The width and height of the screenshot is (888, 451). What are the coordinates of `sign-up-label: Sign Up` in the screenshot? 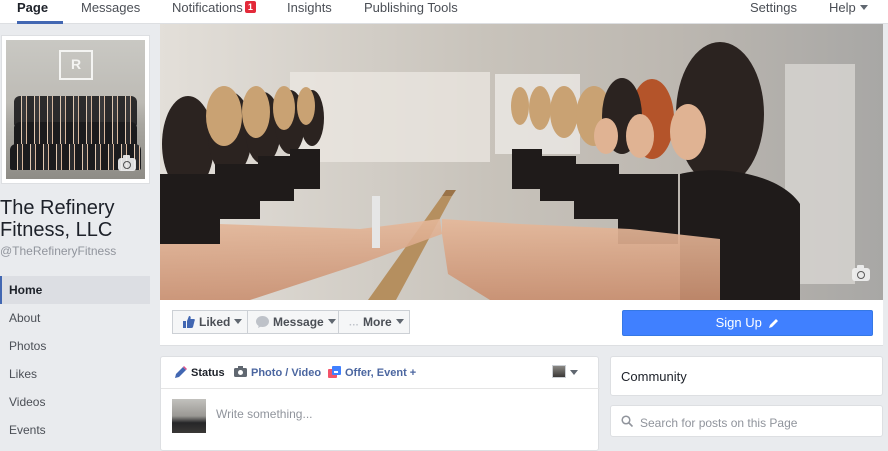 It's located at (738, 322).